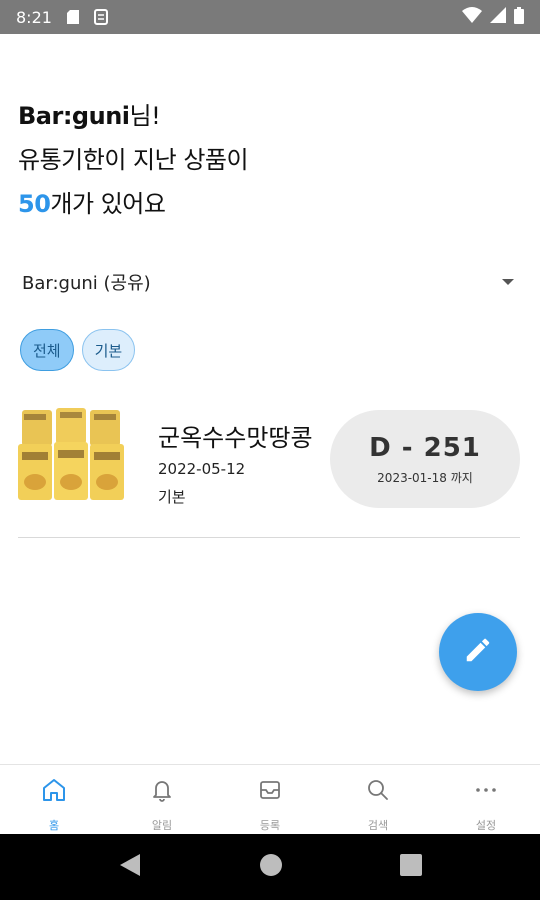  What do you see at coordinates (34, 17) in the screenshot?
I see `status-time: 8:21` at bounding box center [34, 17].